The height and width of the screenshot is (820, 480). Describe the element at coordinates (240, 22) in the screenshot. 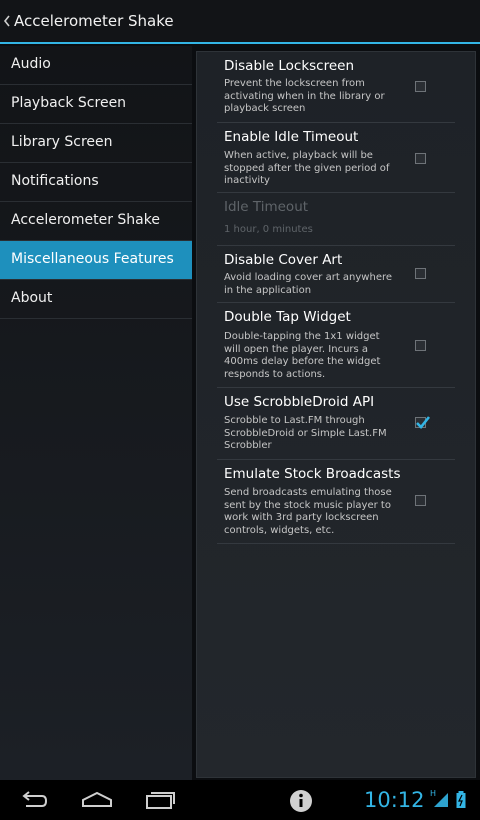

I see `action-bar: Accelerometer Shake` at that location.